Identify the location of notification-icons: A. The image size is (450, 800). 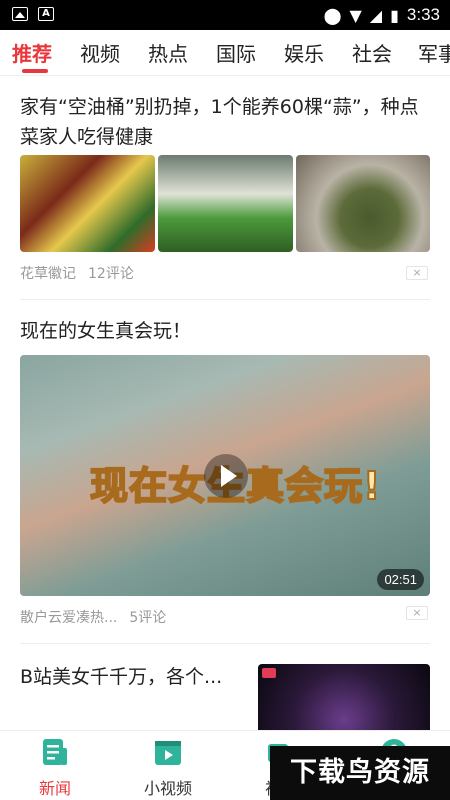
(33, 14).